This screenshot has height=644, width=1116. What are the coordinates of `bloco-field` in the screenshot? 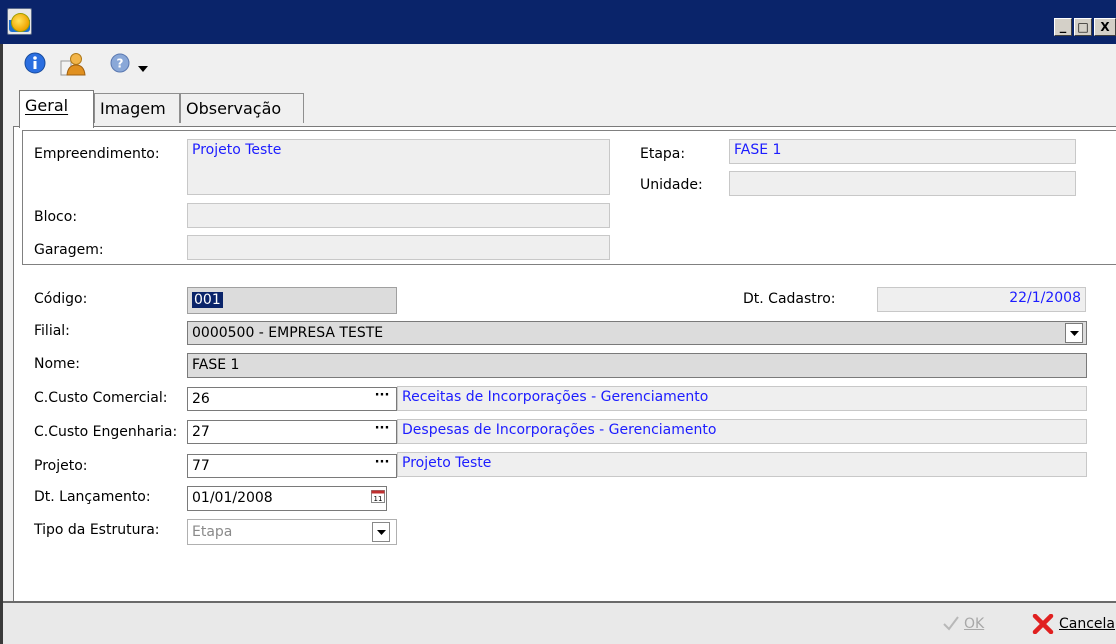 It's located at (398, 215).